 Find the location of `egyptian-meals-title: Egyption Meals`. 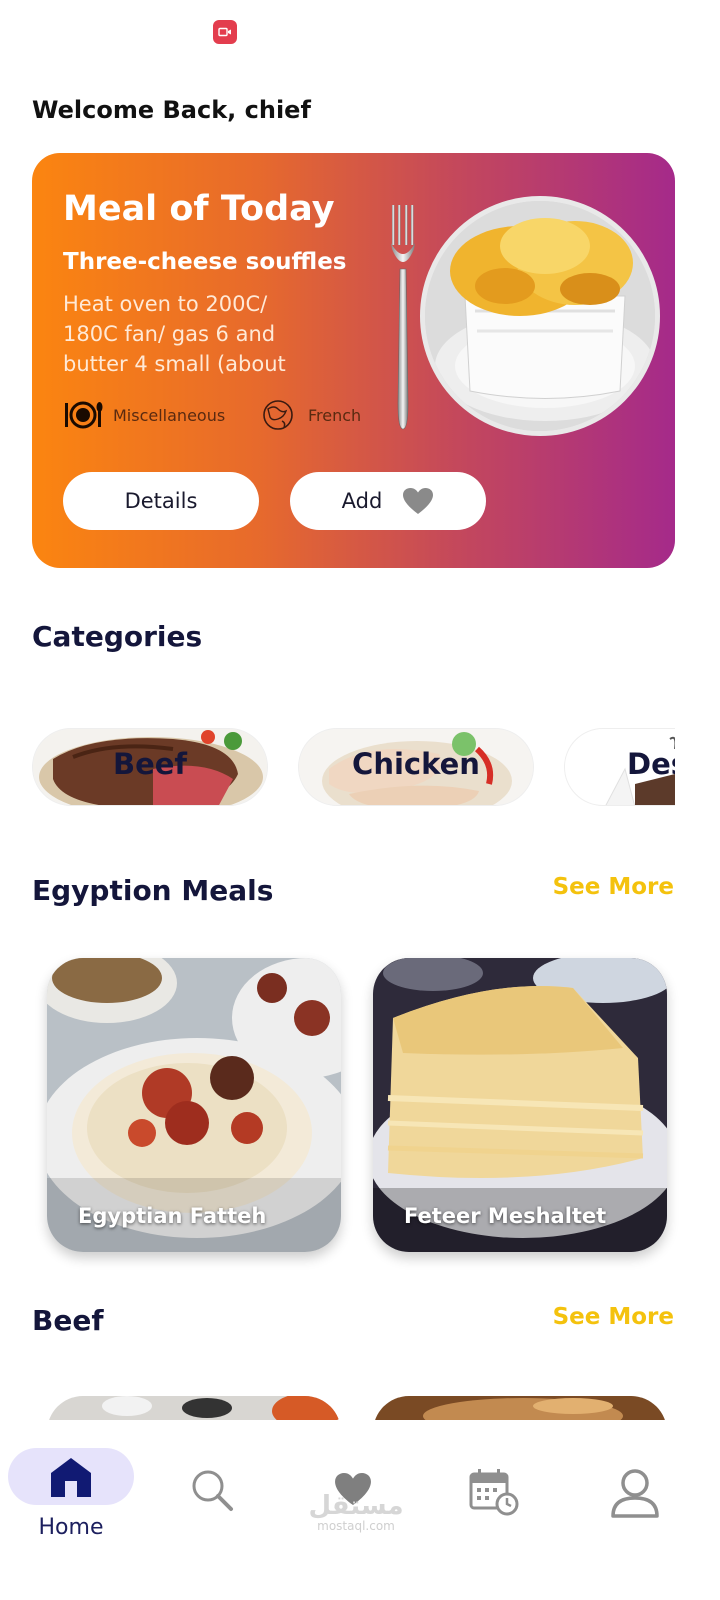

egyptian-meals-title: Egyption Meals is located at coordinates (153, 890).